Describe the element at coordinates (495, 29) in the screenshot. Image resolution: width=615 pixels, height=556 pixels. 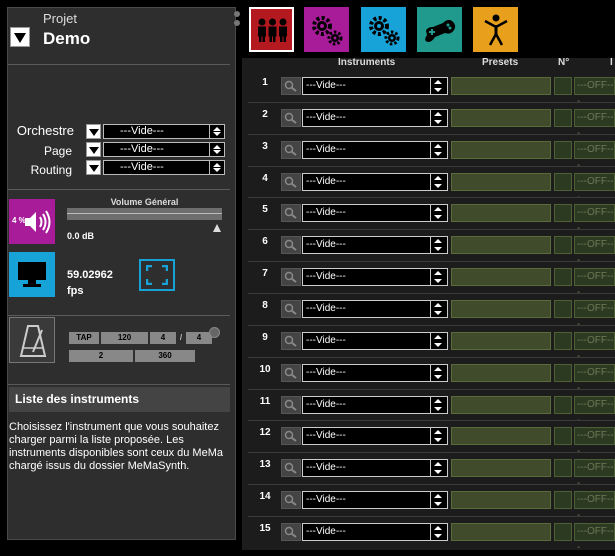
I see `tab-accessibility` at that location.